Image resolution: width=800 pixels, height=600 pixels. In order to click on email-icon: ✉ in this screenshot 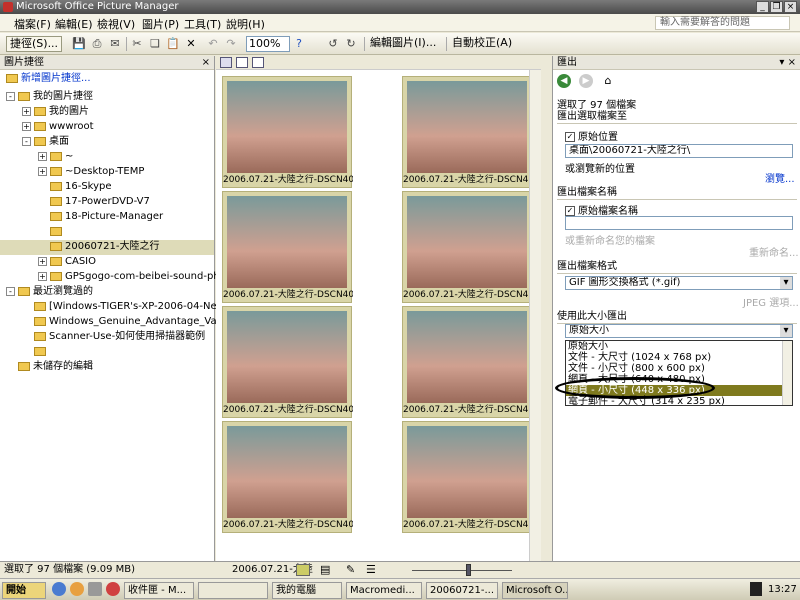, I will do `click(115, 44)`.